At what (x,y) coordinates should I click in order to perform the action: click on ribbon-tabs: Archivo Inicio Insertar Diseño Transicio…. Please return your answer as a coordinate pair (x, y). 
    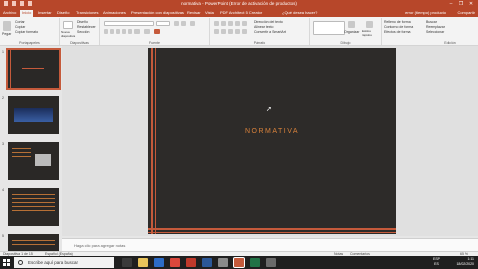
    Looking at the image, I should click on (239, 13).